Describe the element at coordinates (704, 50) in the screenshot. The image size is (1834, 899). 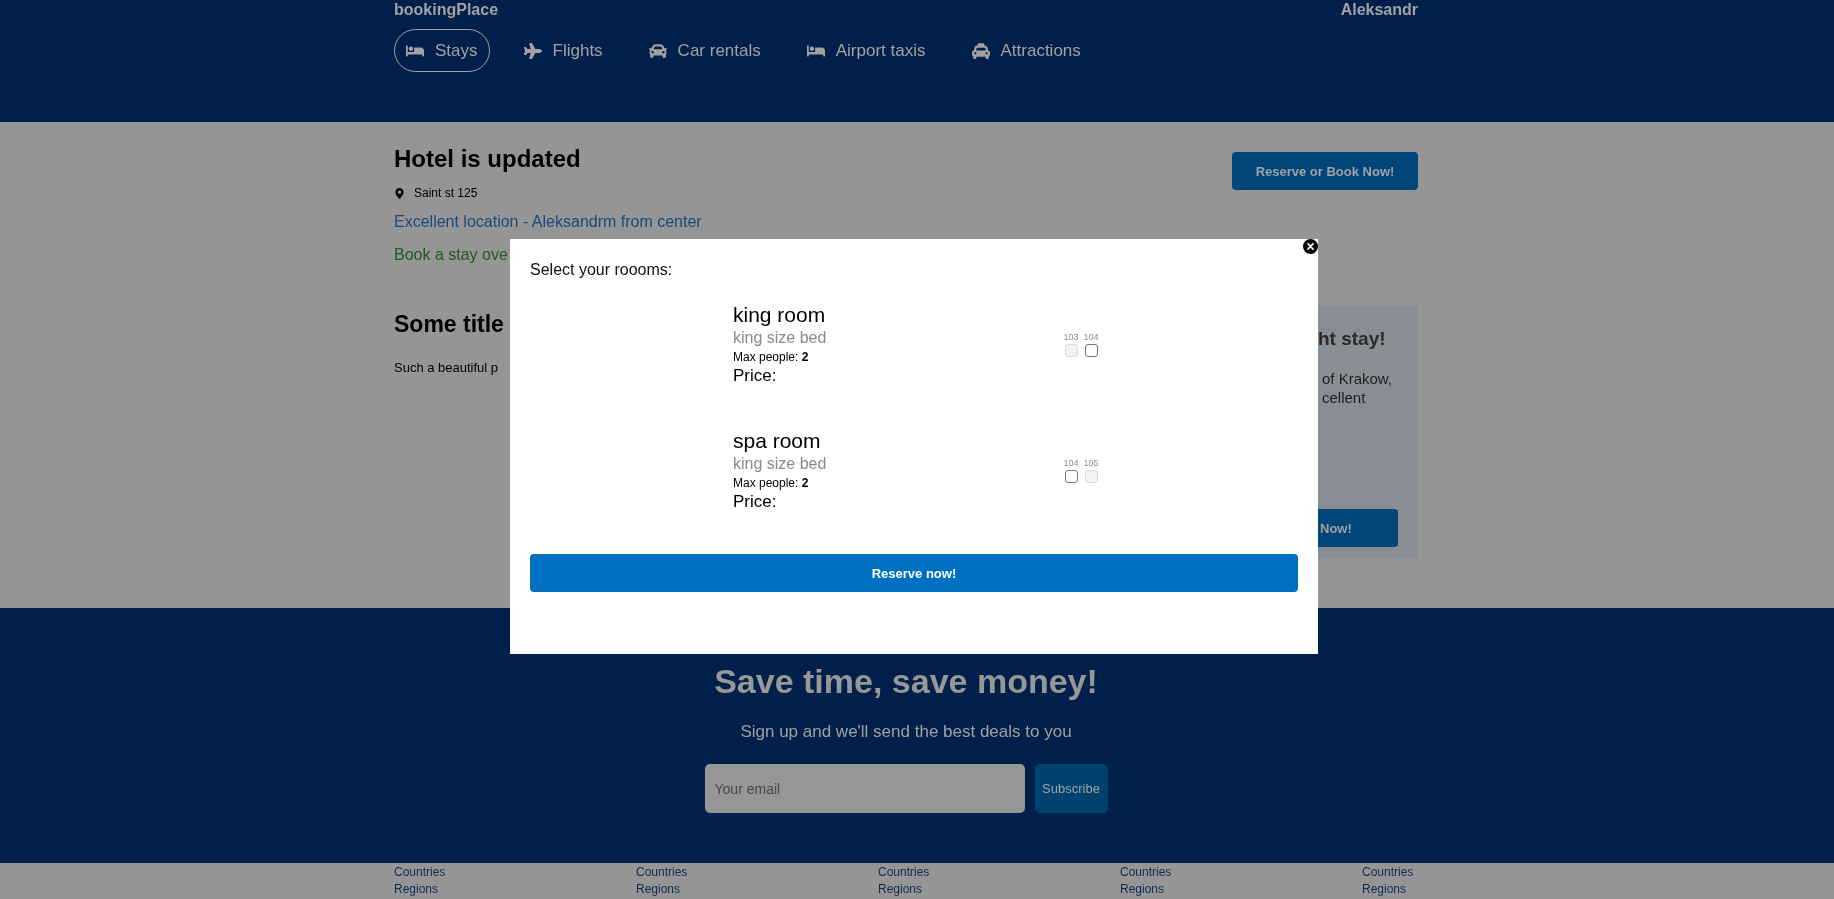
I see `nav-tab: Car rentals` at that location.